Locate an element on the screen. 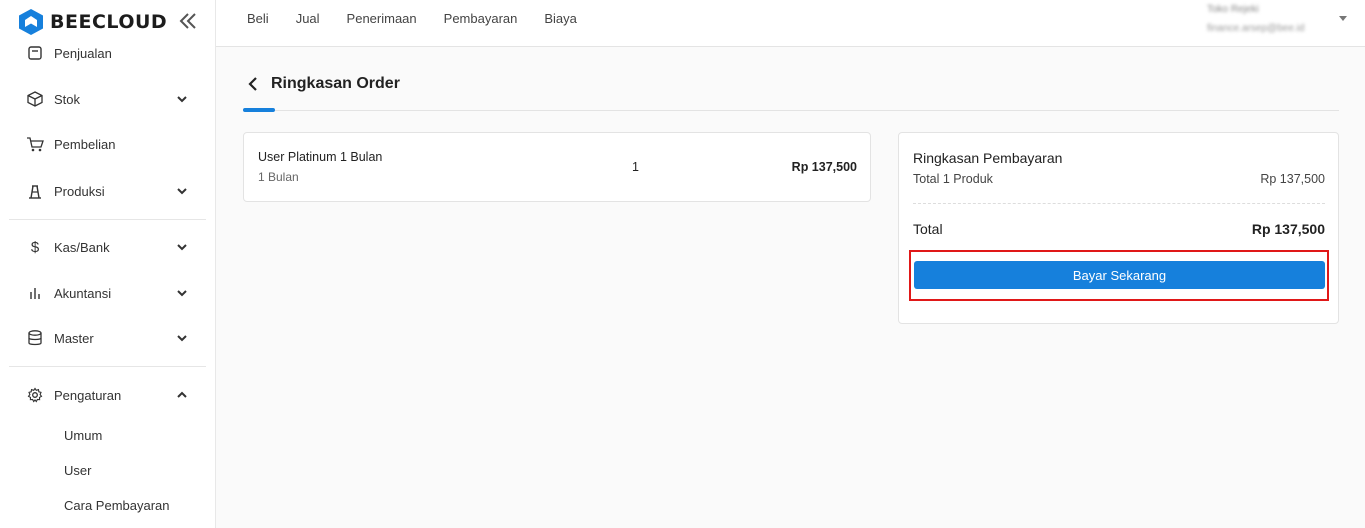 This screenshot has width=1365, height=528. sidebar-item-akuntansi: Akuntansi is located at coordinates (107, 293).